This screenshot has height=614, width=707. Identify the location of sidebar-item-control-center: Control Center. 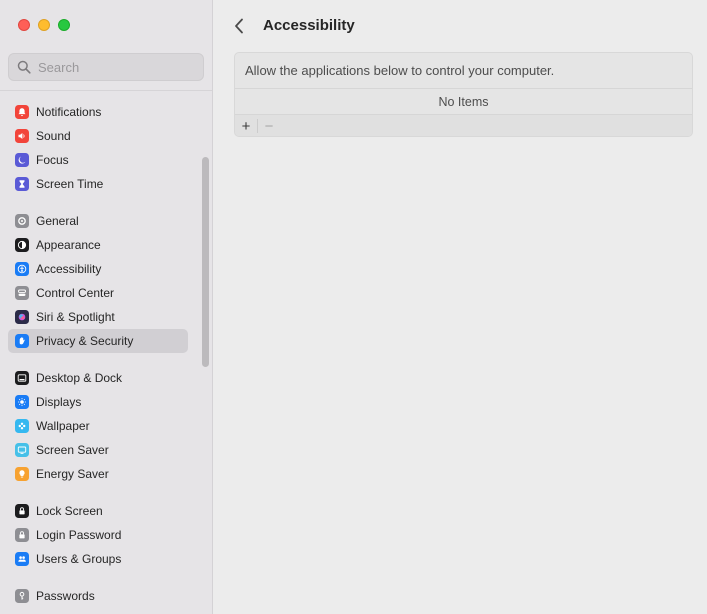
(98, 293).